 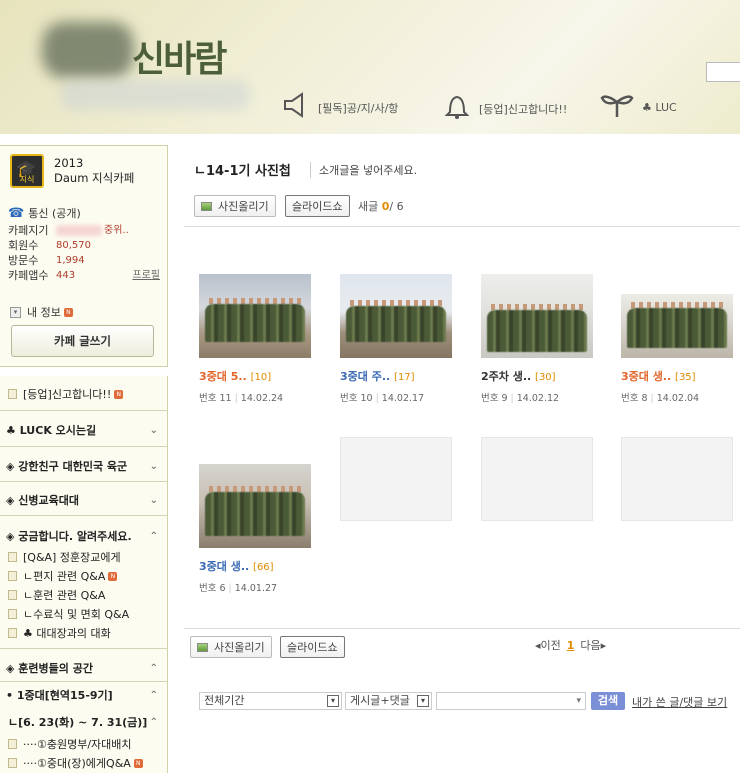 I want to click on post-date: 14.01.27, so click(x=256, y=588).